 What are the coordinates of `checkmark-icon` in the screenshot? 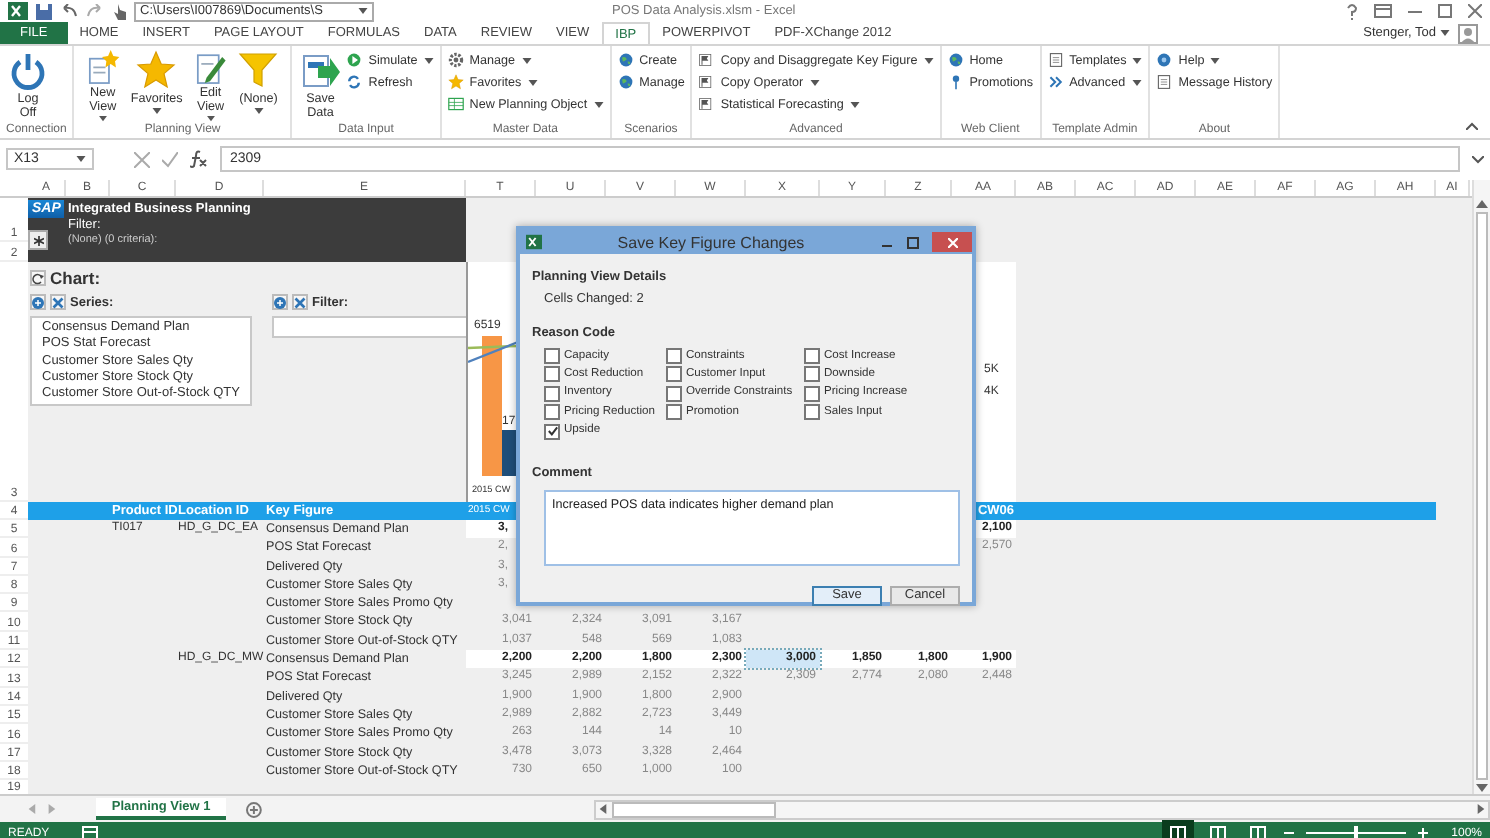 It's located at (552, 431).